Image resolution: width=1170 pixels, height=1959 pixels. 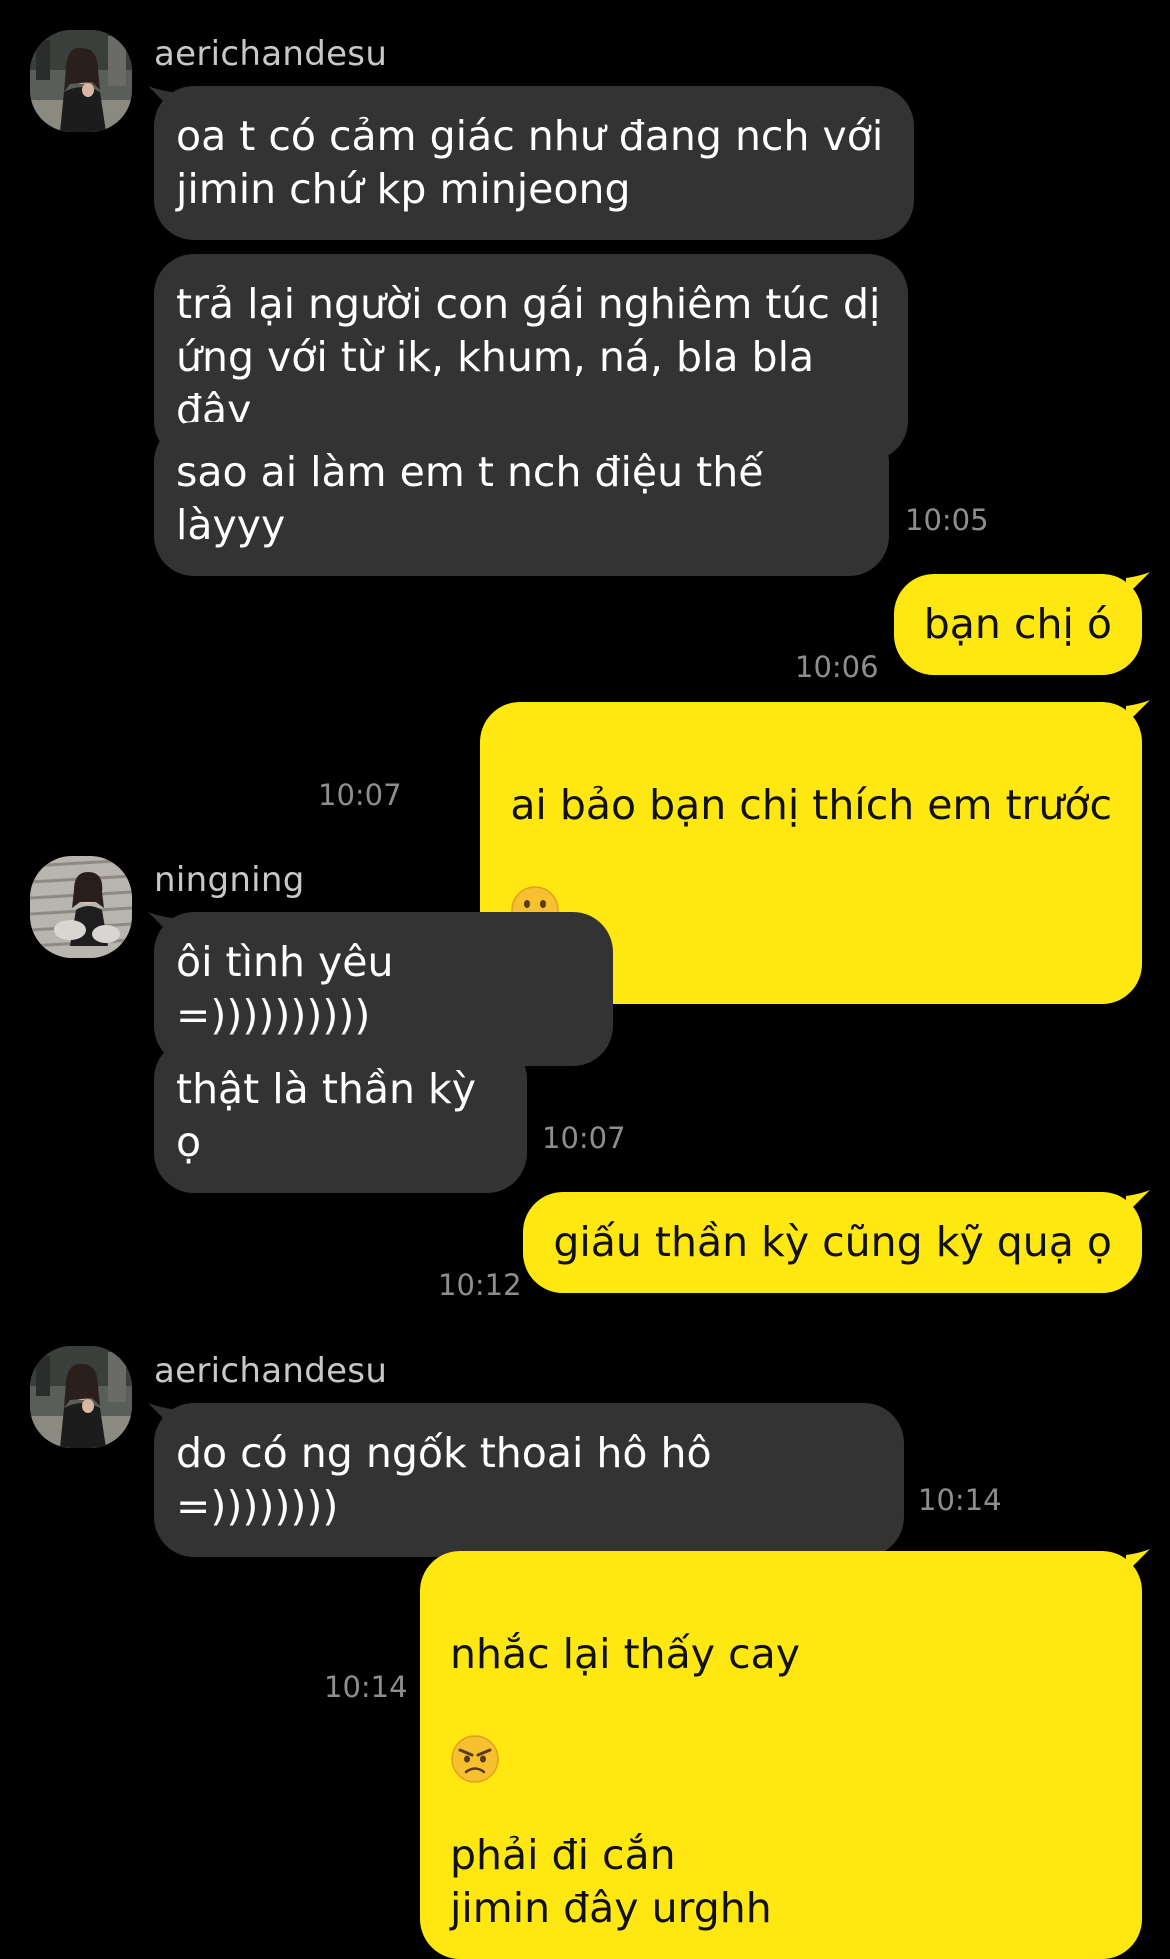 What do you see at coordinates (832, 1242) in the screenshot?
I see `message-bubble: giấu thần kỳ cũng kỹ quạ ọ` at bounding box center [832, 1242].